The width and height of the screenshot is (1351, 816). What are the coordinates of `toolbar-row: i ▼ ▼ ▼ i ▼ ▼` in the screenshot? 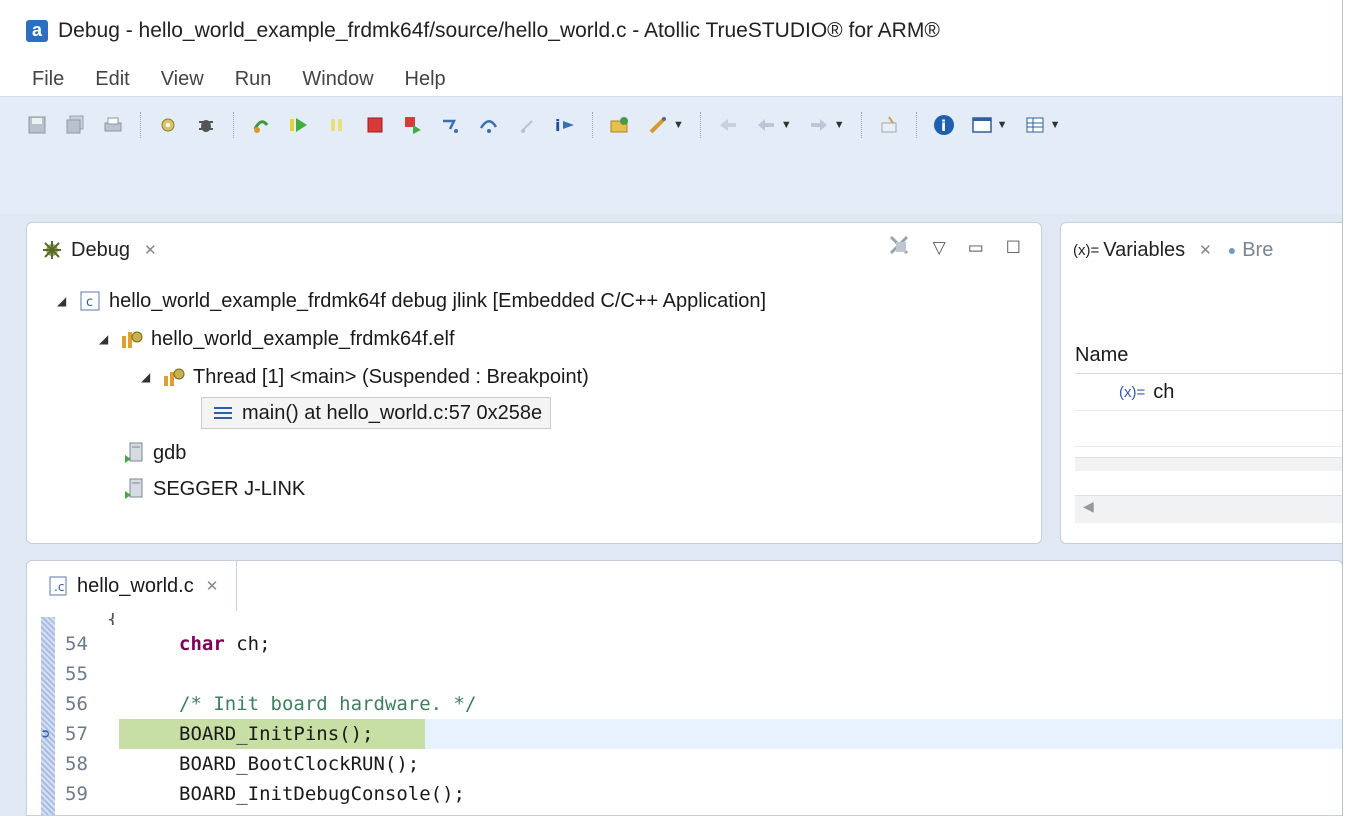 It's located at (551, 125).